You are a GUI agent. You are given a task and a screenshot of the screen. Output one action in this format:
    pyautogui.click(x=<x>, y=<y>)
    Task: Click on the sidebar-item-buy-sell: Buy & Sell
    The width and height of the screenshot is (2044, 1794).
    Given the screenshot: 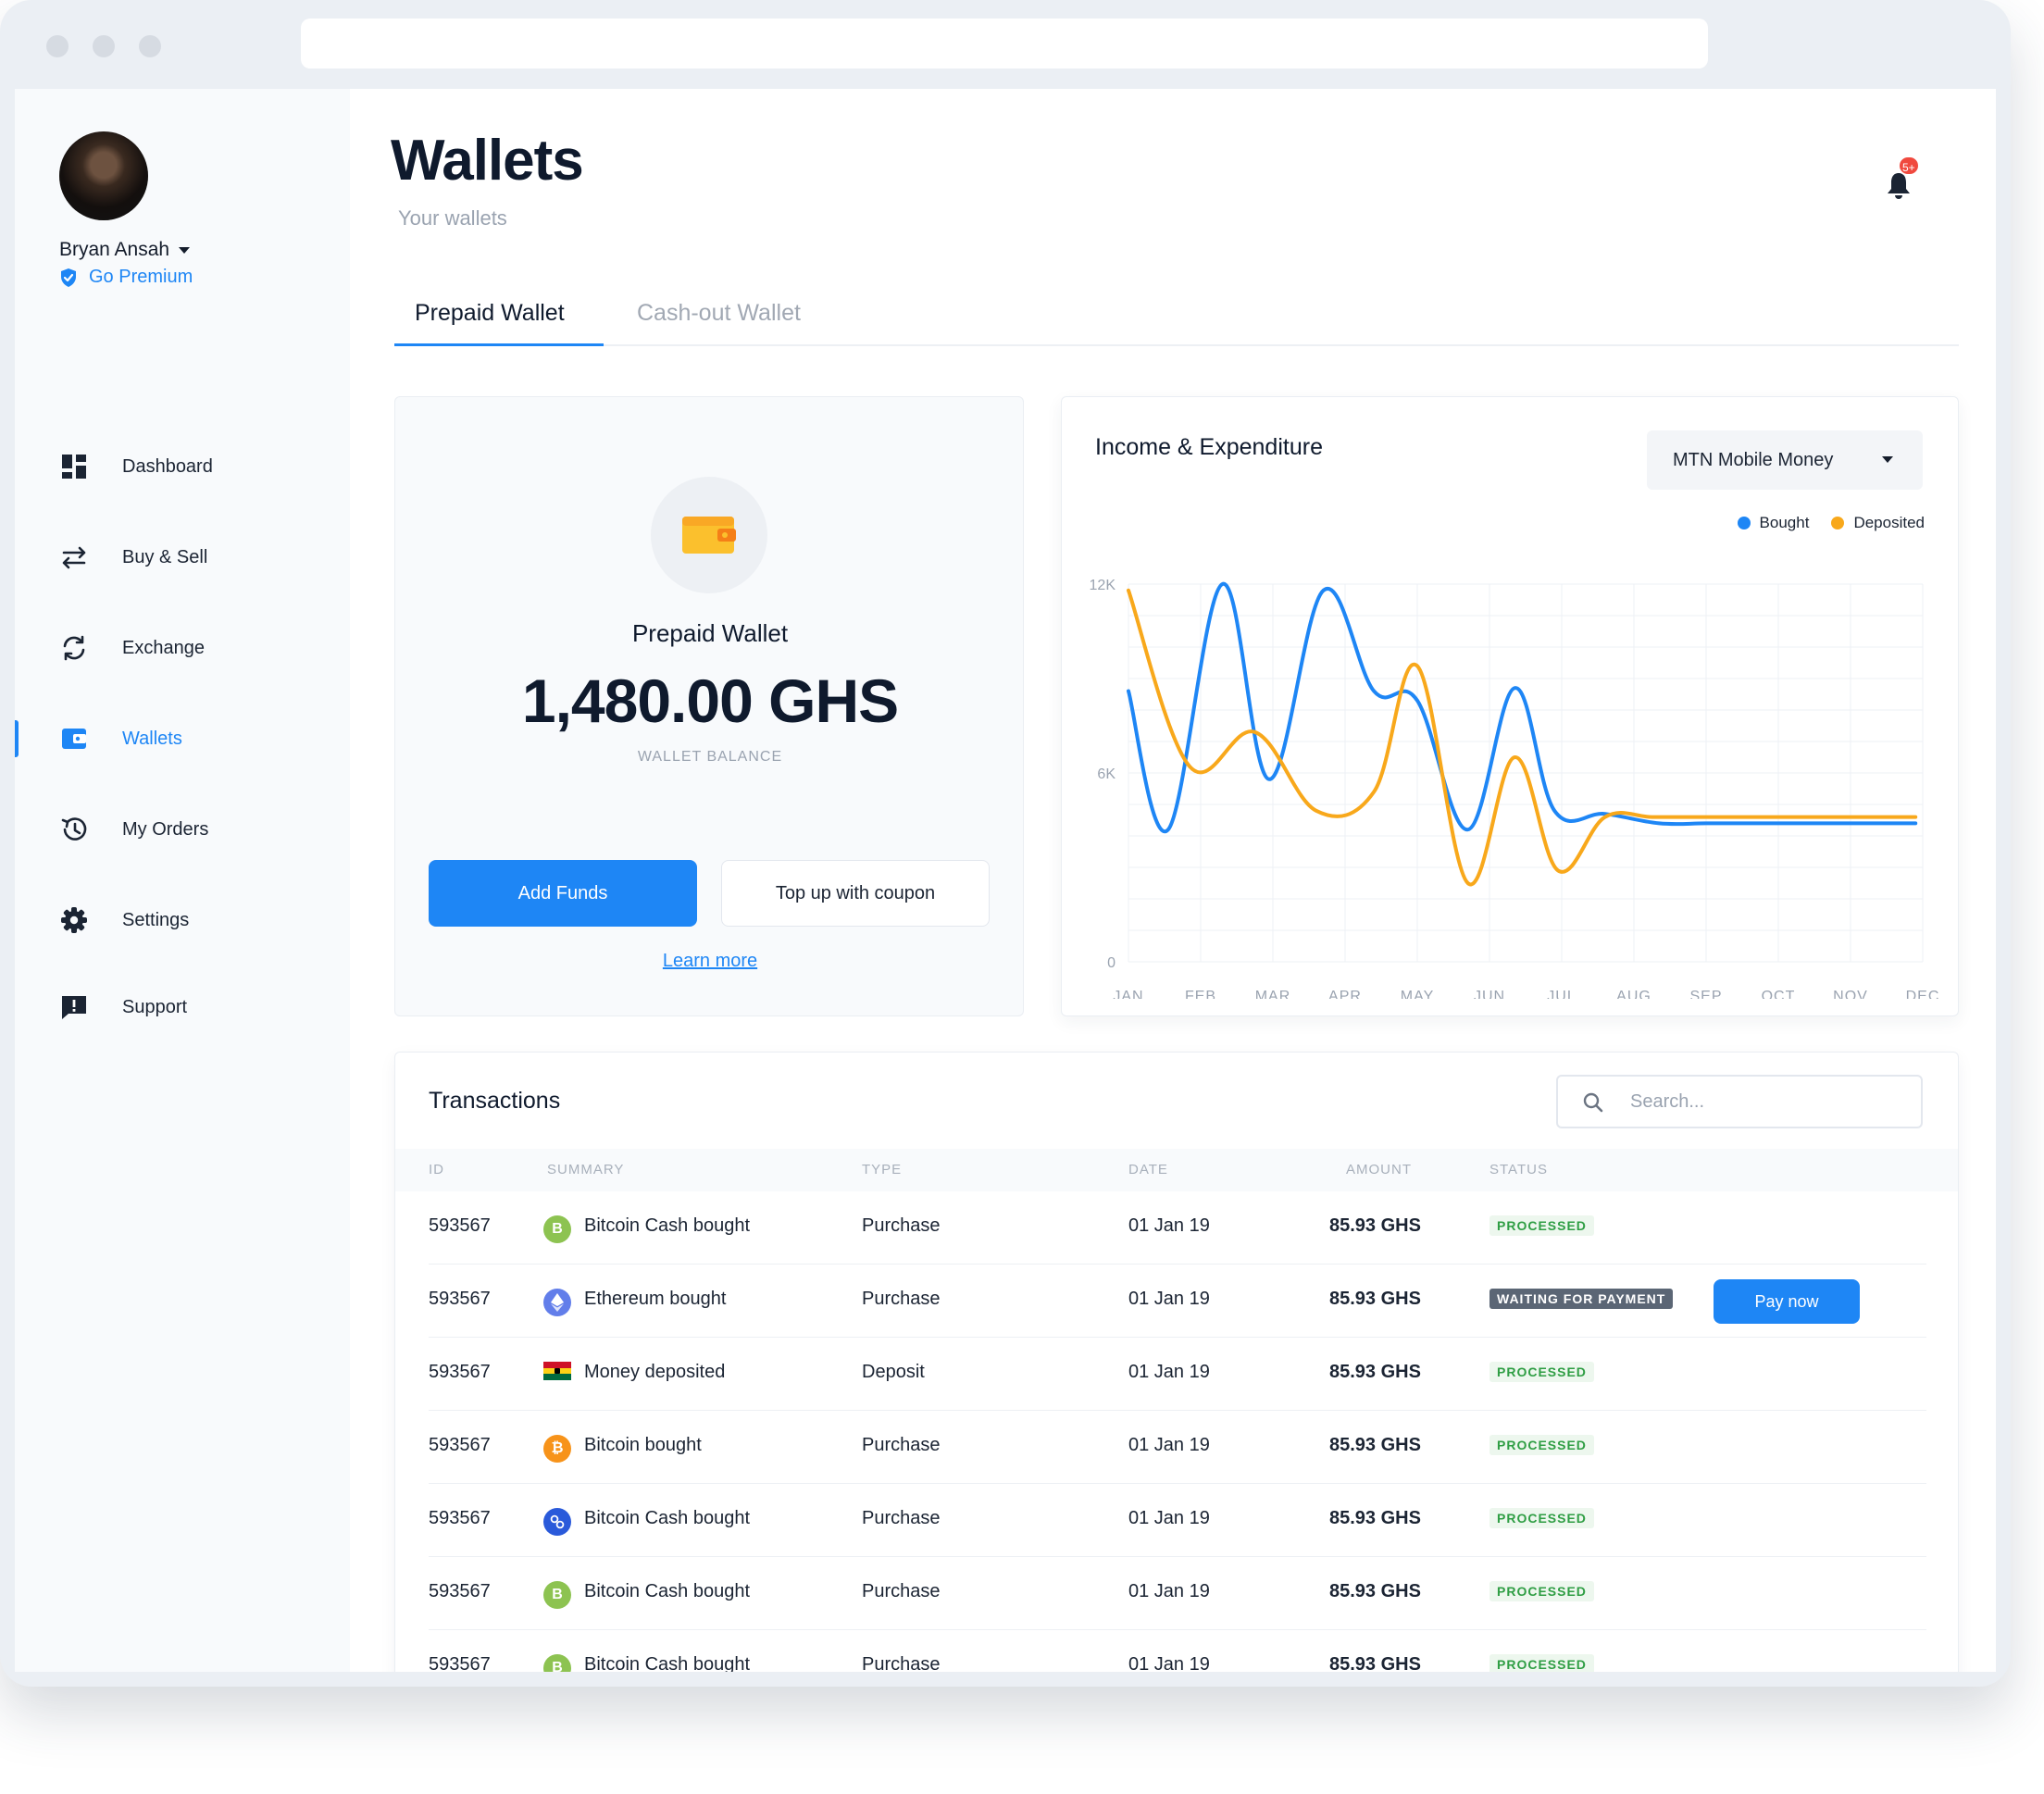 What is the action you would take?
    pyautogui.click(x=182, y=557)
    